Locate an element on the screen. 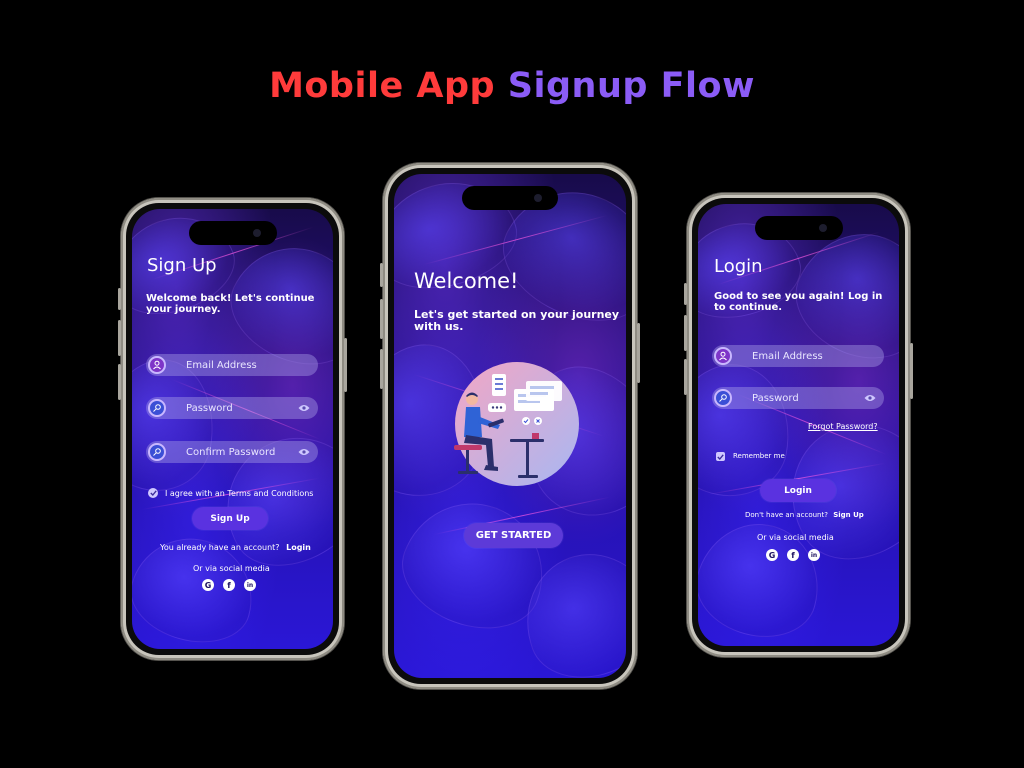 This screenshot has height=768, width=1024. remember-label: Remember me is located at coordinates (759, 456).